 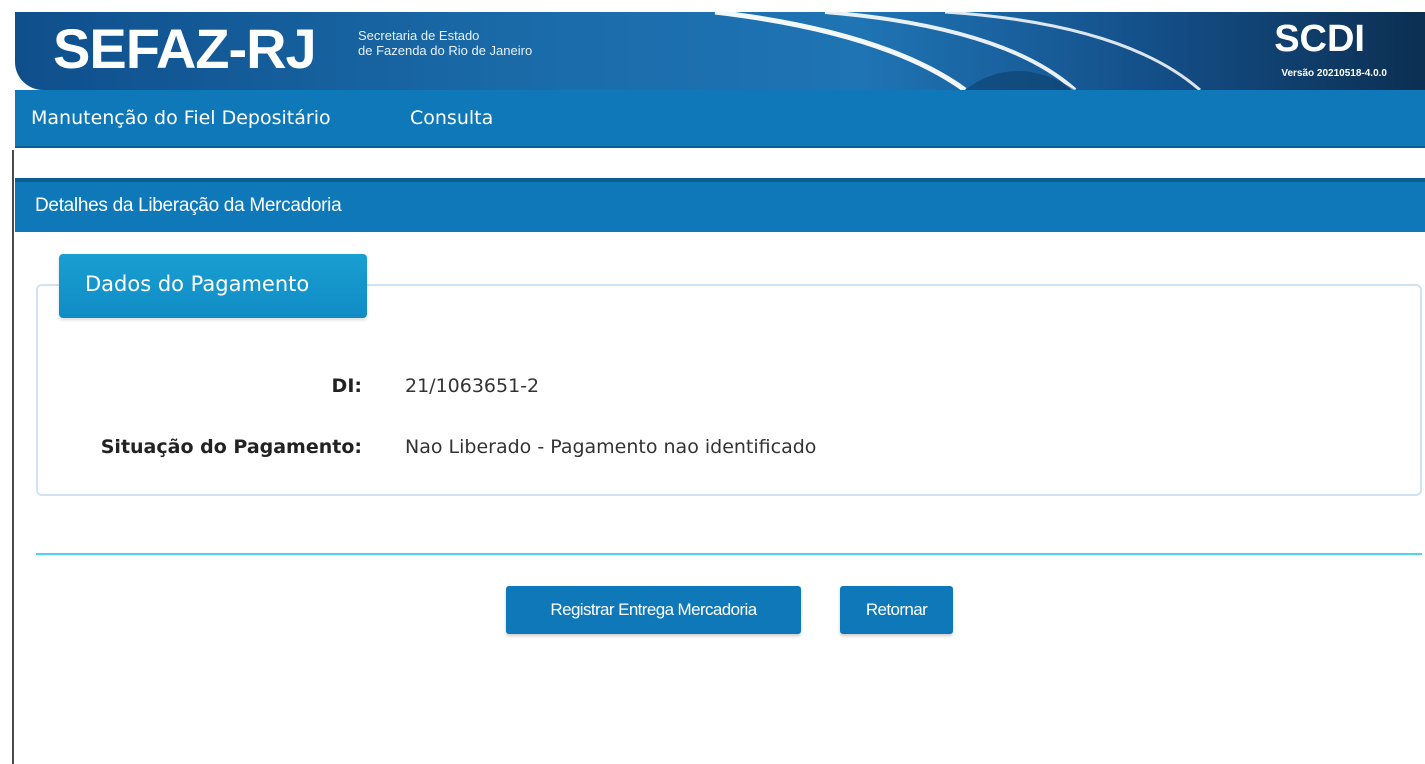 I want to click on menu-item-fiel-depositario: Manutenção do Fiel Depositário, so click(x=181, y=118).